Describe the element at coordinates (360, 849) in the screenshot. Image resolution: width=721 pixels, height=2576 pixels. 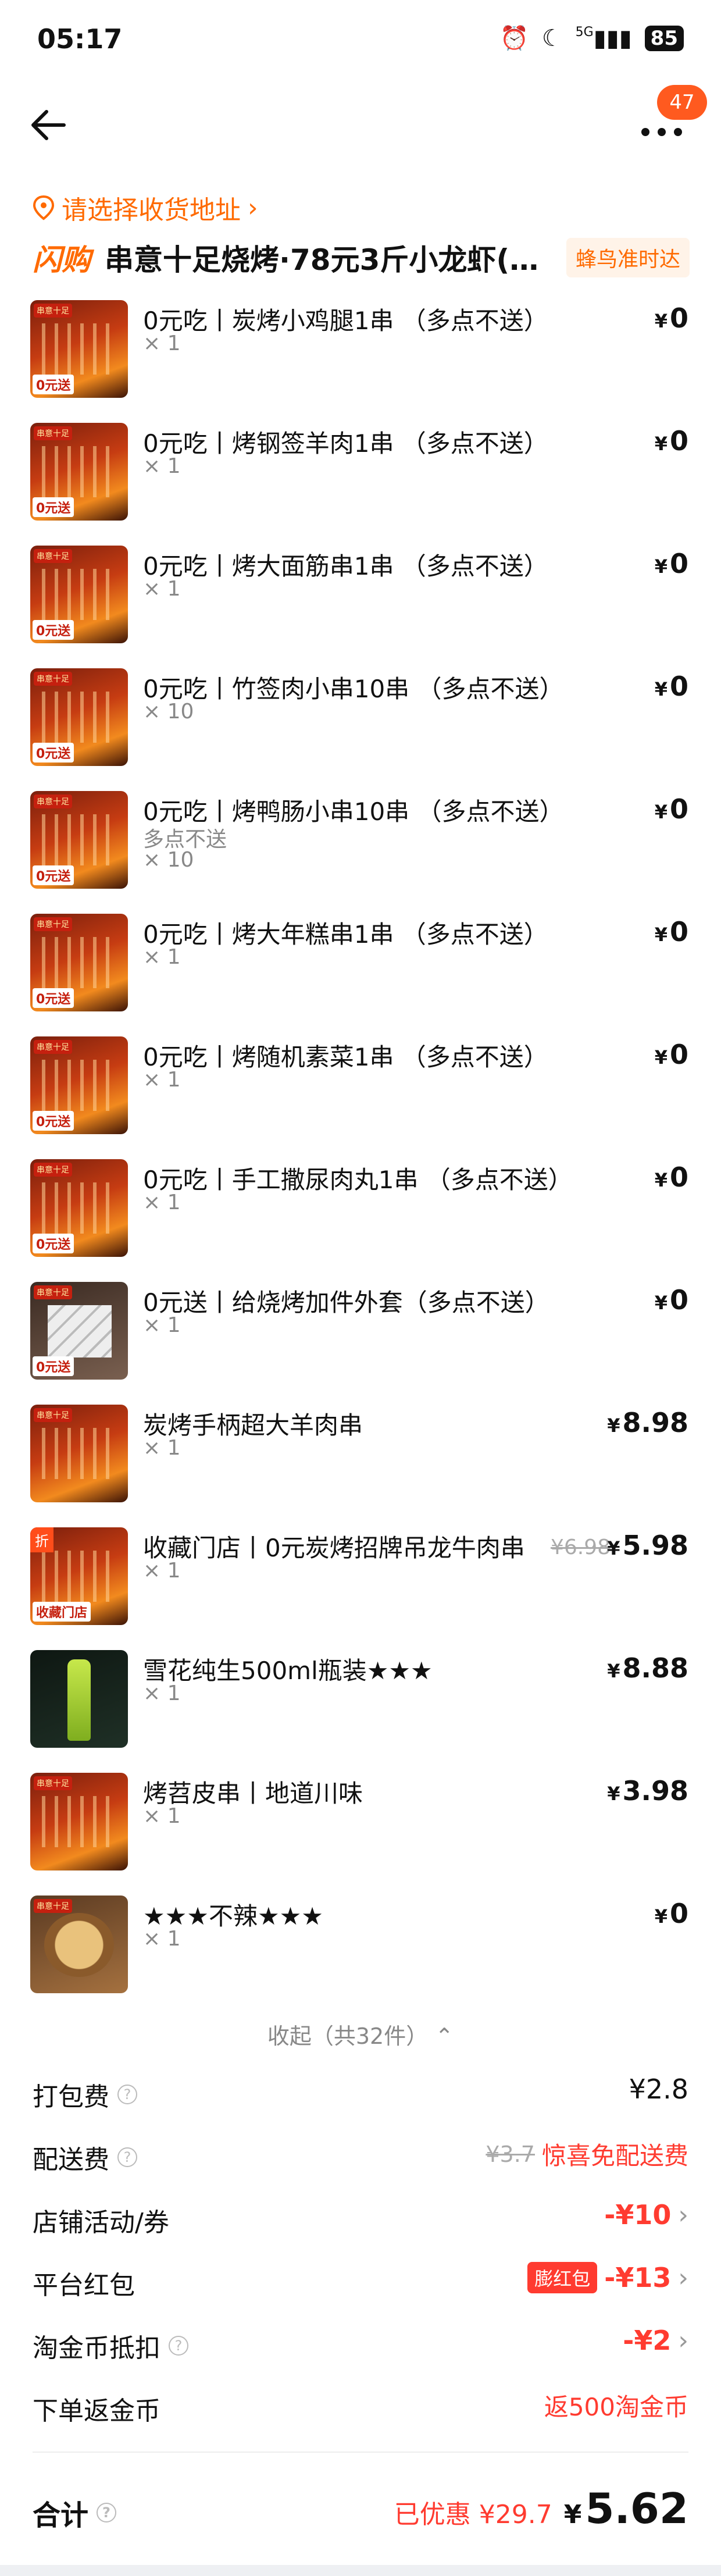
I see `list-item: 串意十足 0元送 0元吃丨烤鸭肠小串10串 （多点不送） 多点不送 × 10 ¥0` at that location.